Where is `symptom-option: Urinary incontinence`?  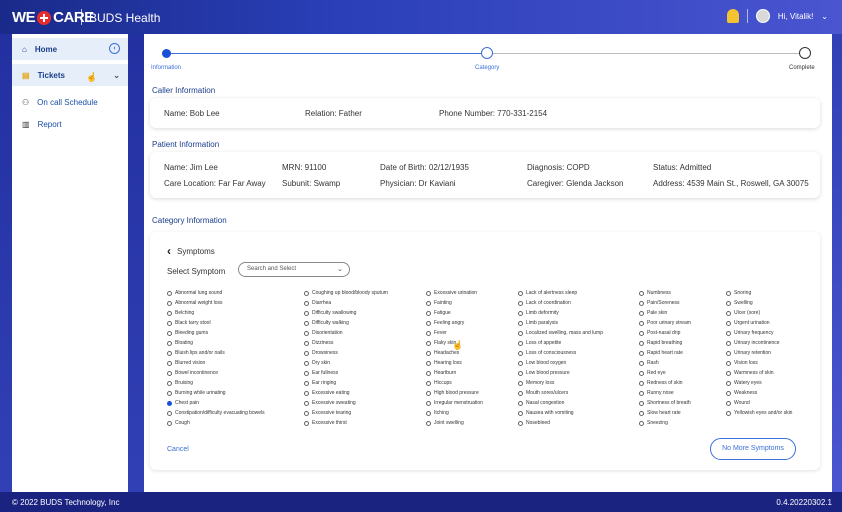
symptom-option: Urinary incontinence is located at coordinates (759, 343).